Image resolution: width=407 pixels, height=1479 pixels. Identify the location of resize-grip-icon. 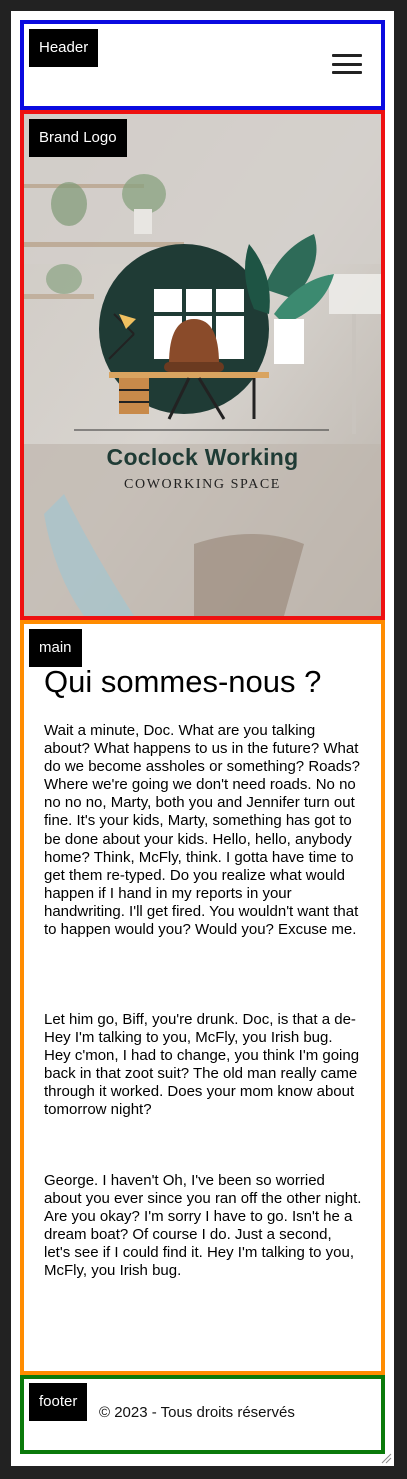
(386, 1458).